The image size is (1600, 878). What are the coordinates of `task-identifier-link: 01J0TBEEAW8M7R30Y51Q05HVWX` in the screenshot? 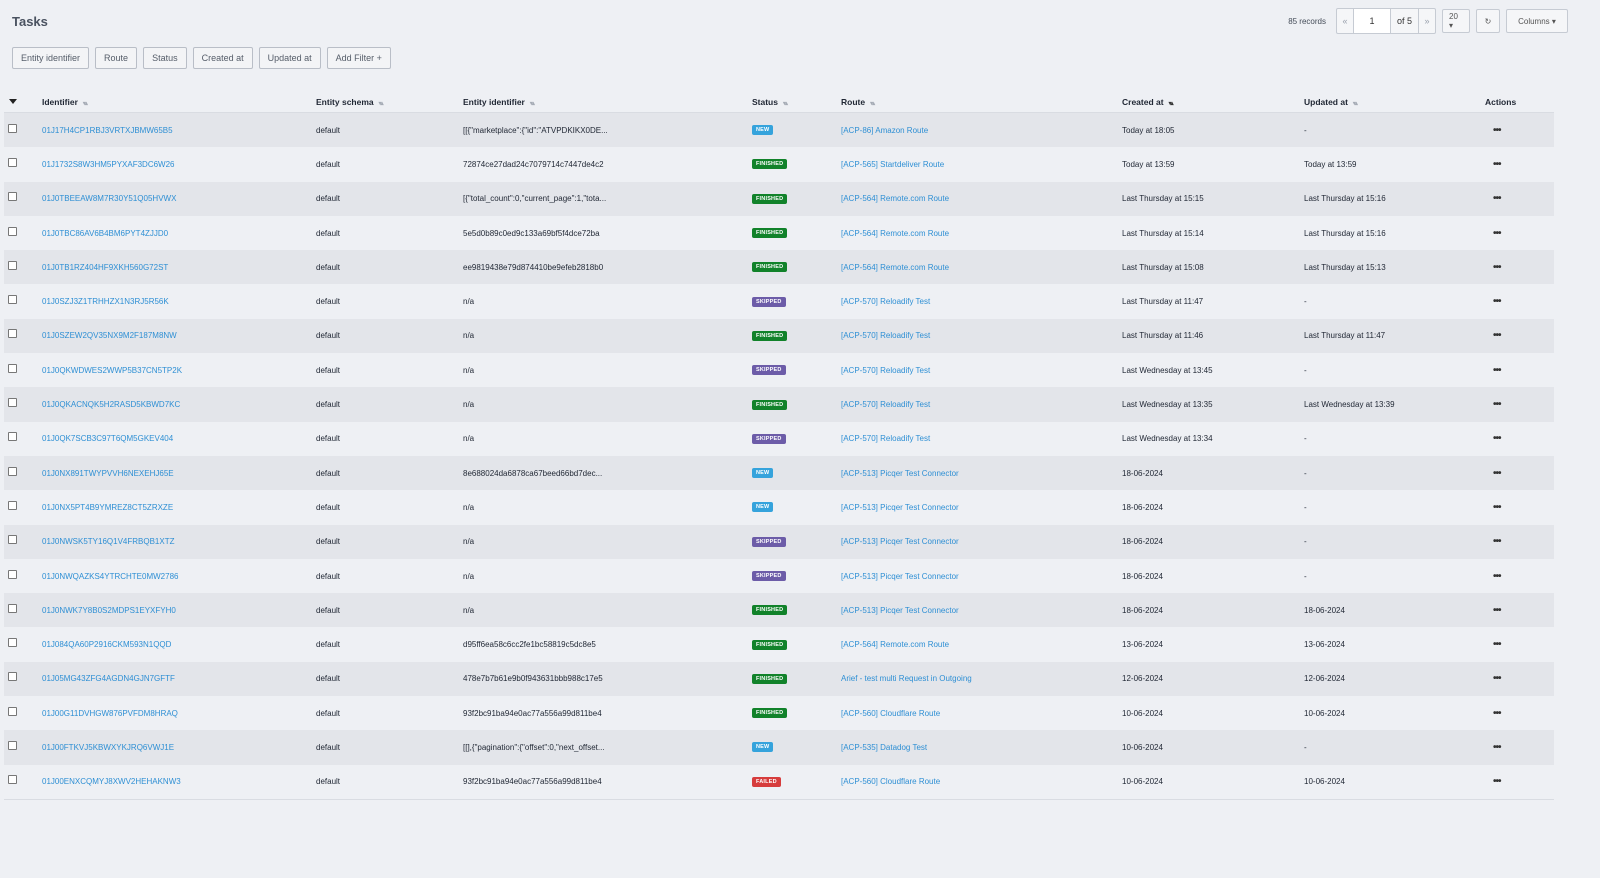 It's located at (109, 199).